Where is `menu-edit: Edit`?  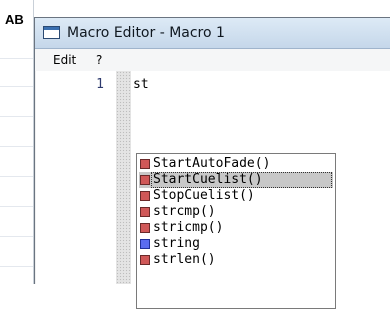
menu-edit: Edit is located at coordinates (64, 60).